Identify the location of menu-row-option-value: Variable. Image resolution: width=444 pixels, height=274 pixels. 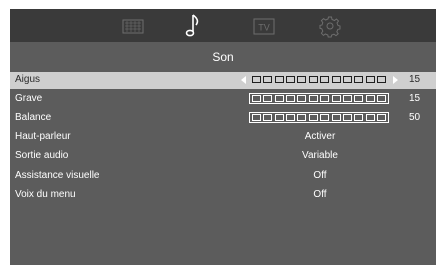
(320, 155).